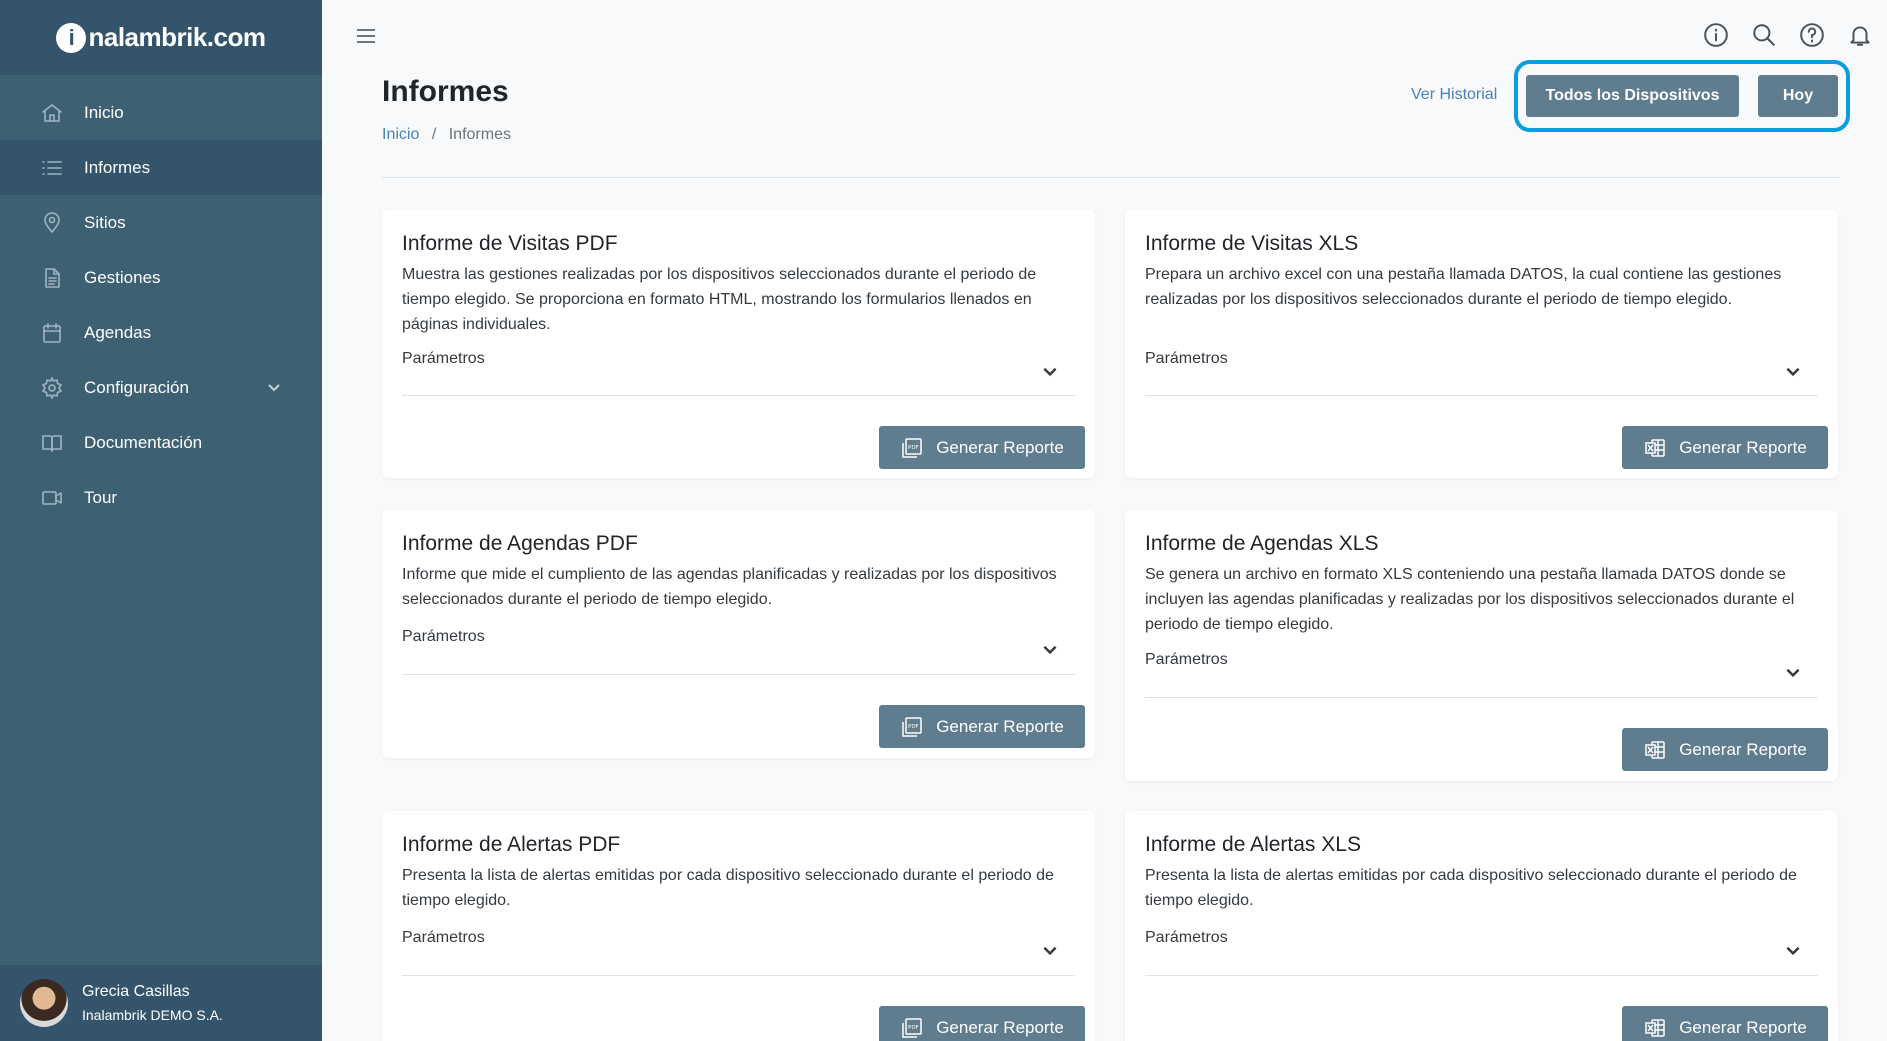  Describe the element at coordinates (161, 112) in the screenshot. I see `sidebar-item-inicio: Inicio` at that location.